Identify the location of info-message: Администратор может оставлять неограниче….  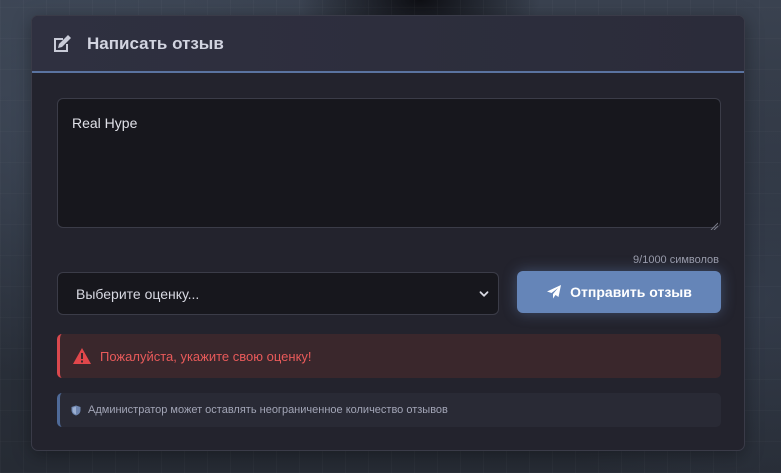
(268, 410).